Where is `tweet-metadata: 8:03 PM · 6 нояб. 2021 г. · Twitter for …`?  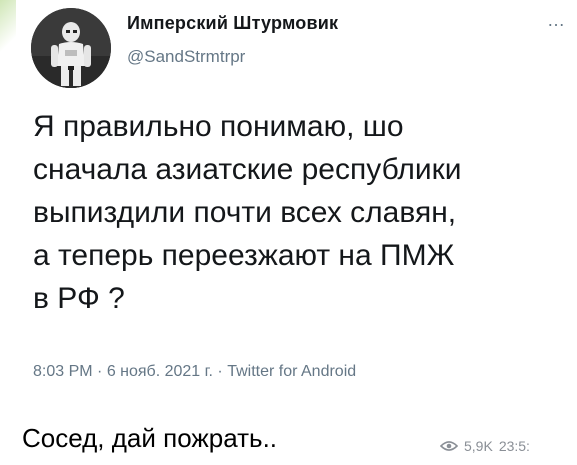 tweet-metadata: 8:03 PM · 6 нояб. 2021 г. · Twitter for … is located at coordinates (194, 372).